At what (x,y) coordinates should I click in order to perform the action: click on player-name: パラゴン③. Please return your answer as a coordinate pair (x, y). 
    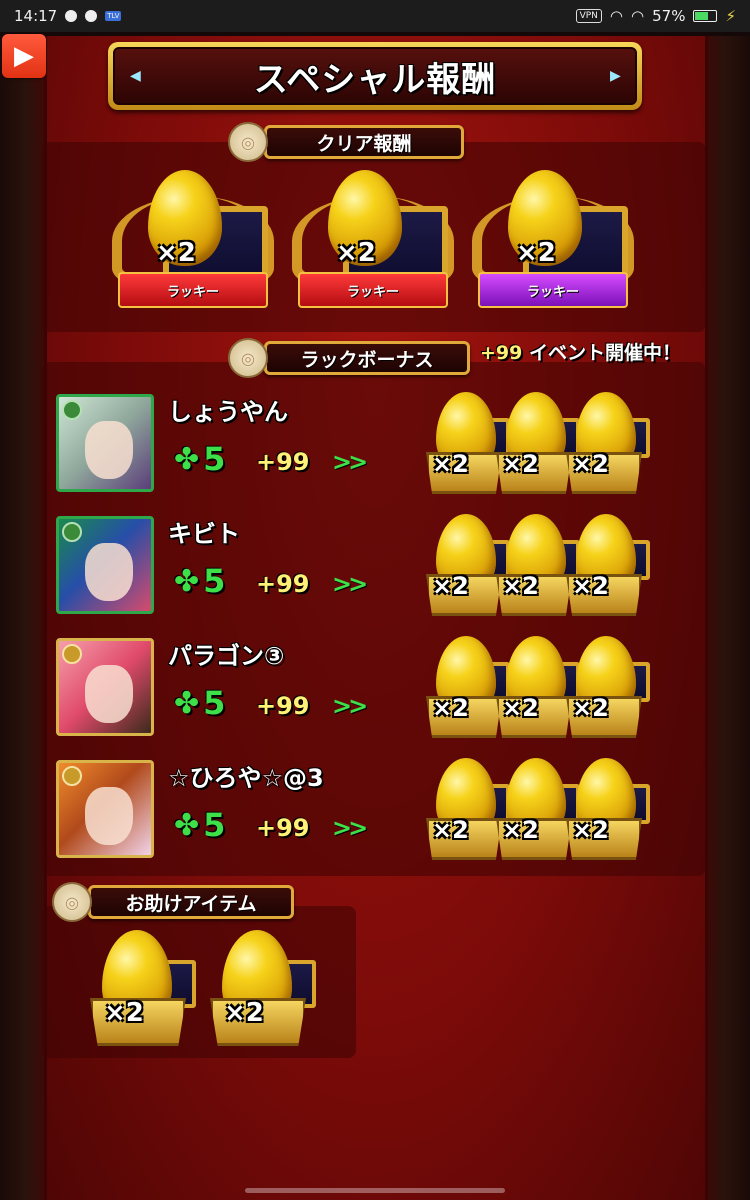
    Looking at the image, I should click on (226, 656).